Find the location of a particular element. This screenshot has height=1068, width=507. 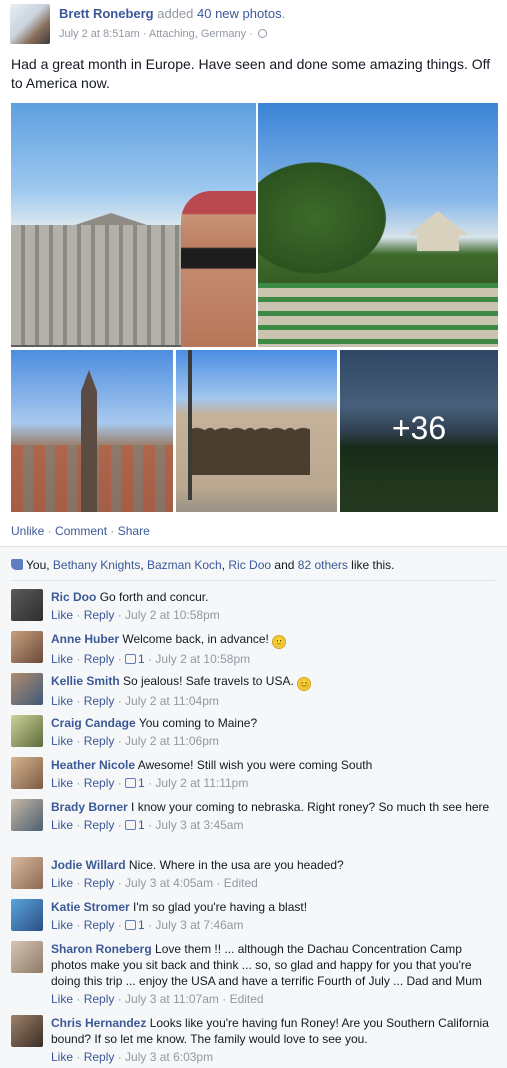

new-photos-link: 40 new photos is located at coordinates (239, 13).